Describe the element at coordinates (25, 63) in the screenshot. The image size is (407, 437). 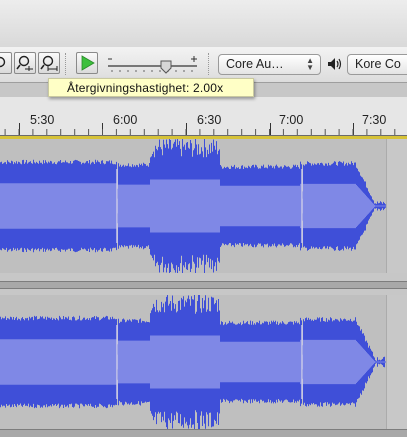
I see `zoom-in-icon` at that location.